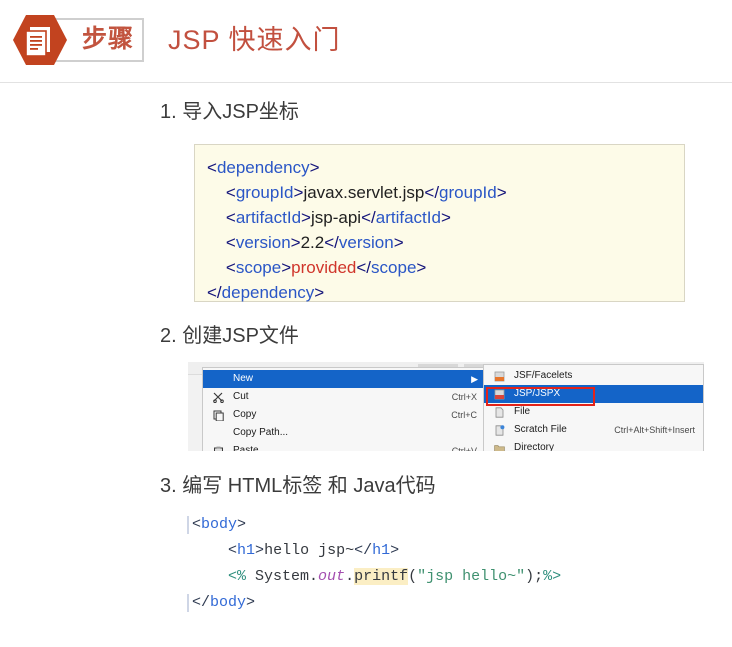 This screenshot has height=647, width=732. I want to click on jsp-token: ., so click(350, 576).